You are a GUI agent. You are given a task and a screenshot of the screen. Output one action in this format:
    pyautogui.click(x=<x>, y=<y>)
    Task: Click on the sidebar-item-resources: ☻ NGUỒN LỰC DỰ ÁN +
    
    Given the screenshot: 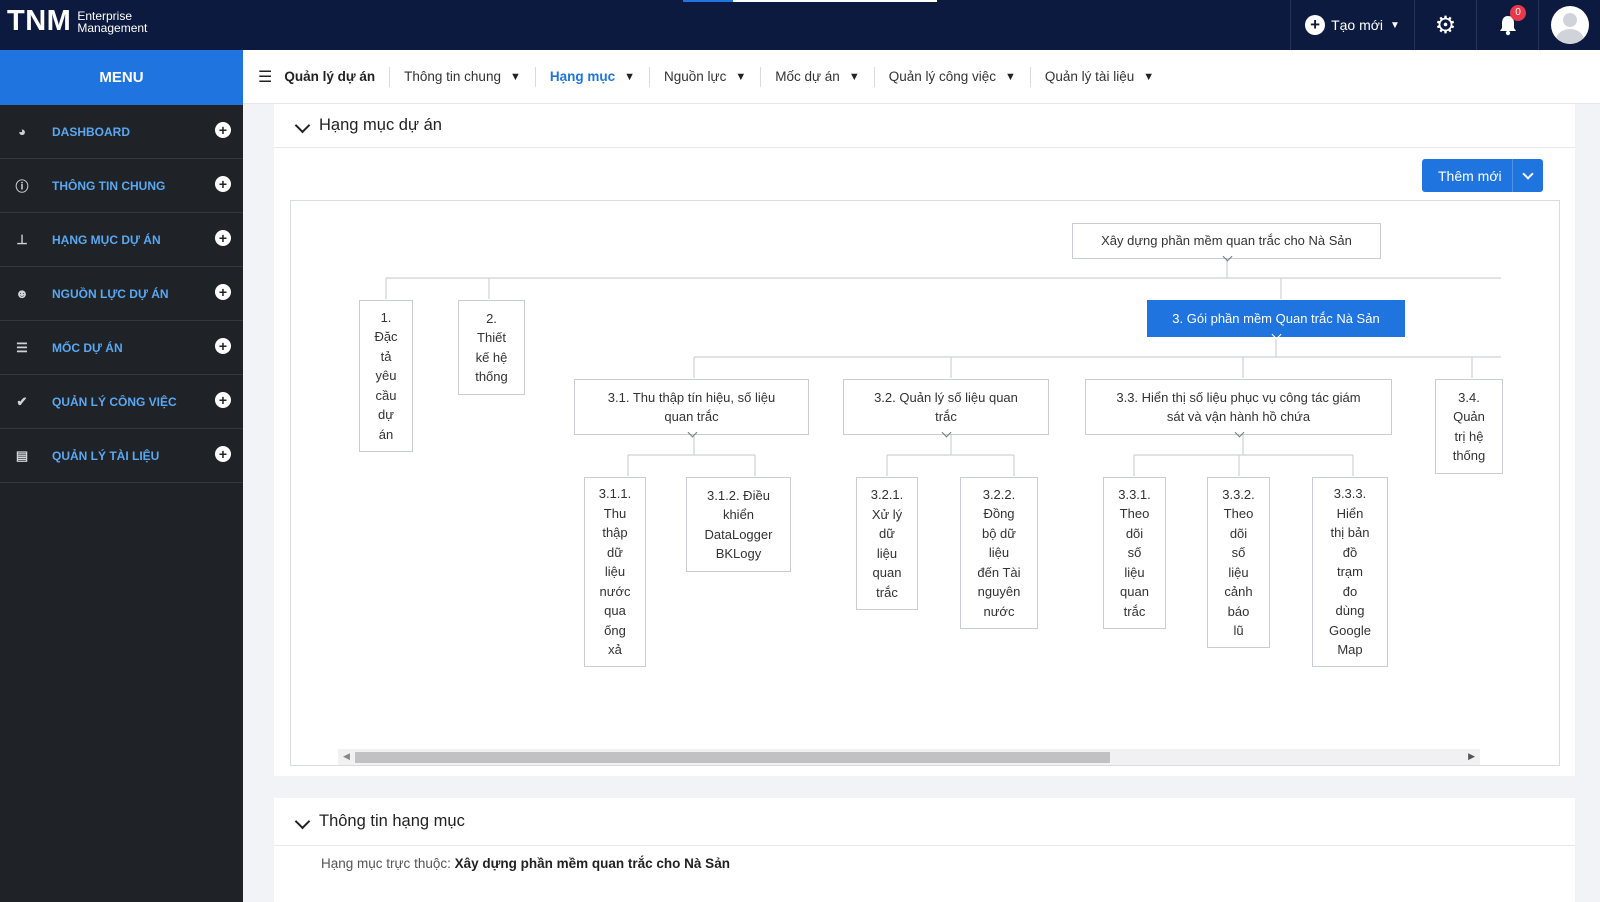 What is the action you would take?
    pyautogui.click(x=121, y=294)
    